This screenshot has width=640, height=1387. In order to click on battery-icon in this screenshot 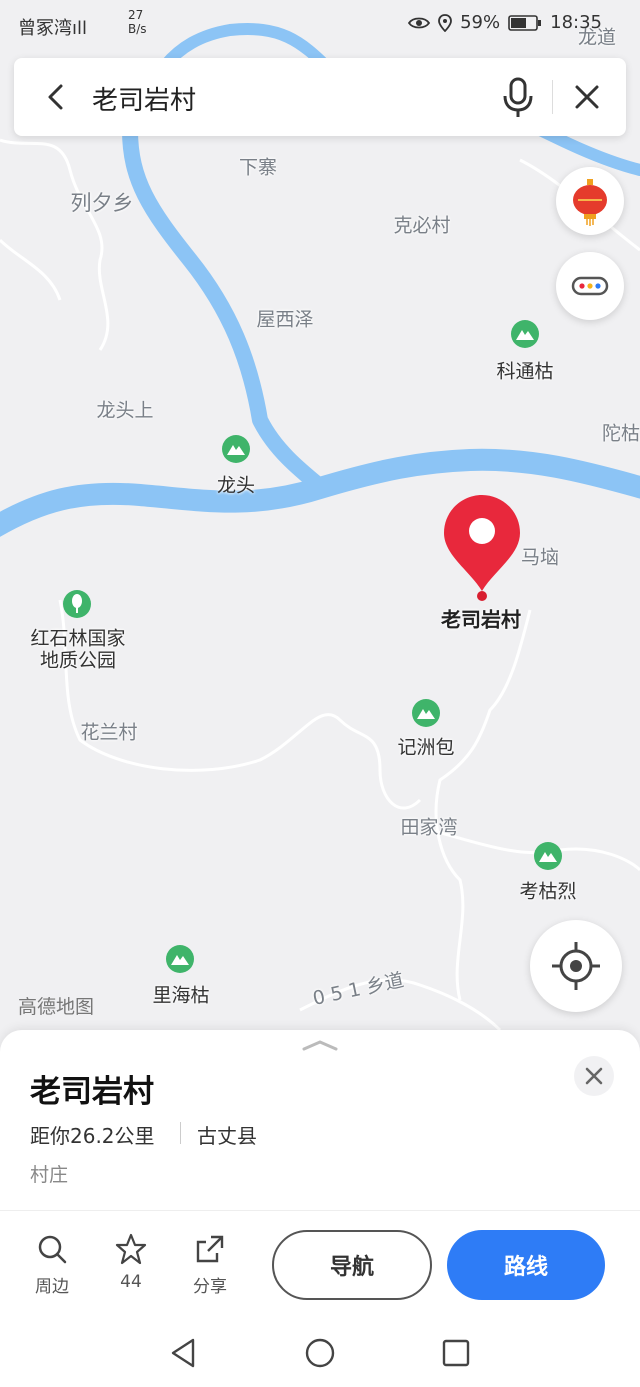, I will do `click(525, 22)`.